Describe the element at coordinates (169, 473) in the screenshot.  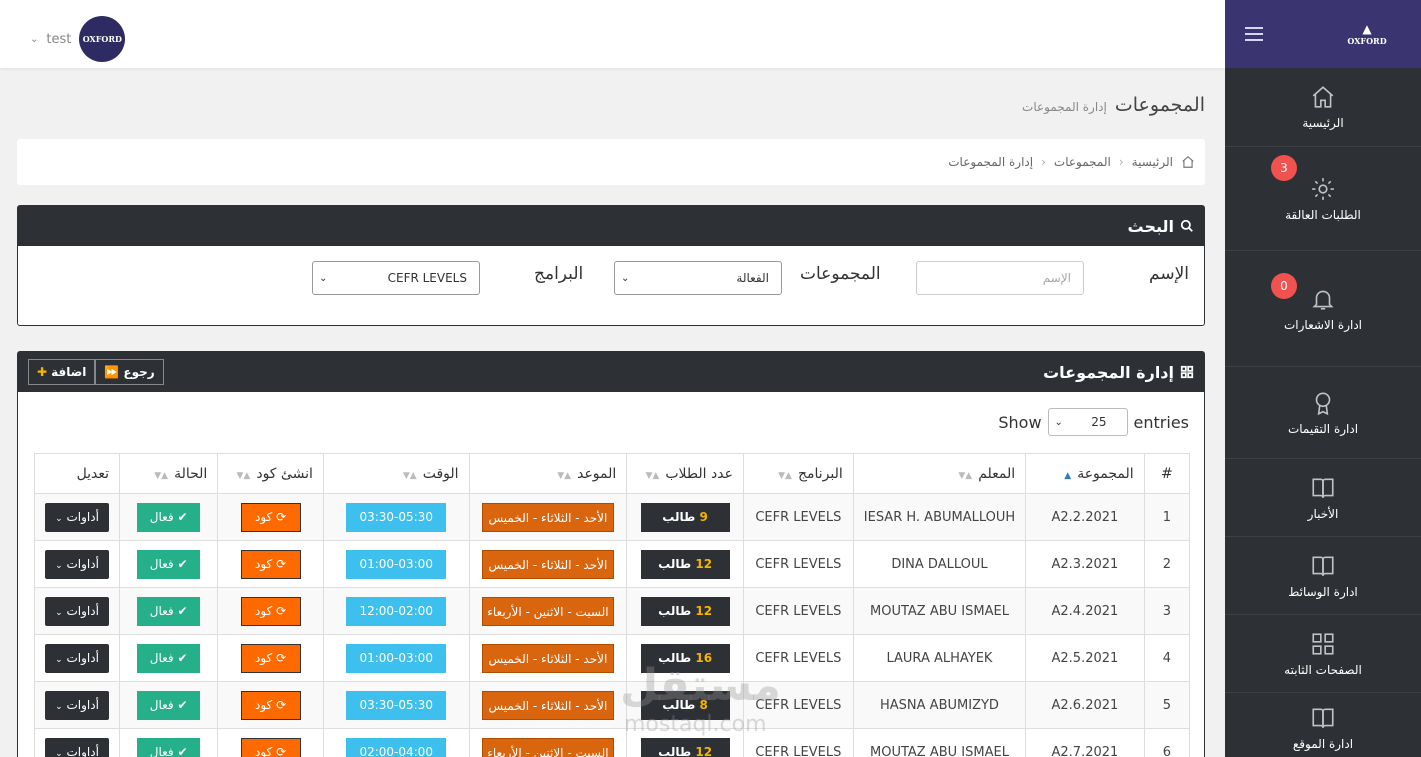
I see `col-status: الحالة▲▼` at that location.